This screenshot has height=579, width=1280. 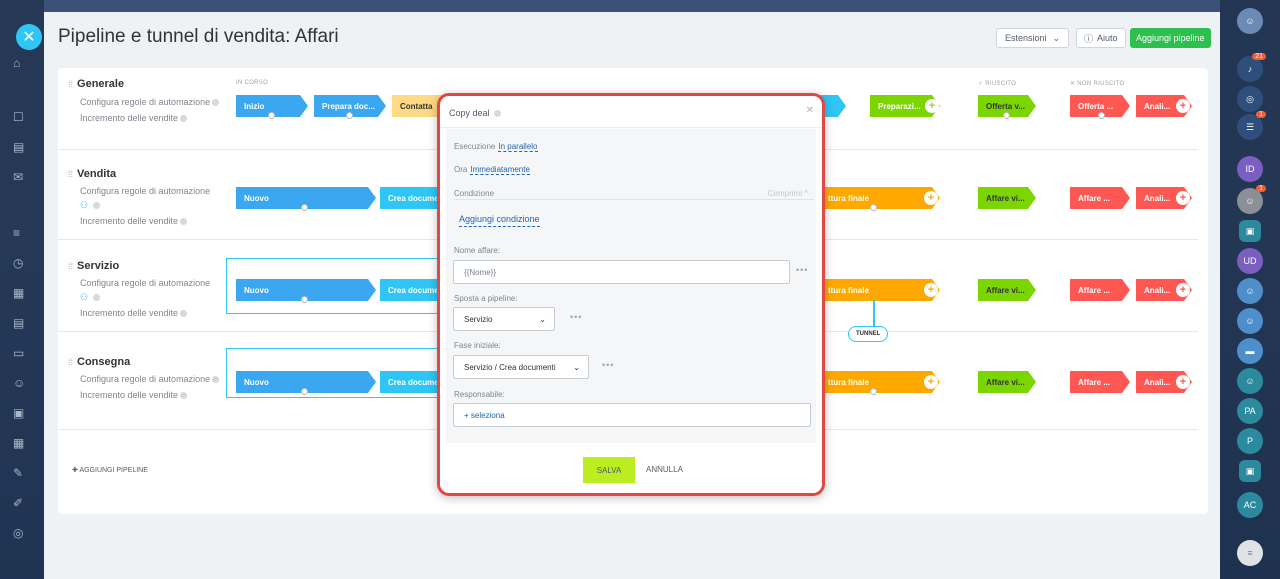 I want to click on tunnel-badge: TUNNEL, so click(x=868, y=334).